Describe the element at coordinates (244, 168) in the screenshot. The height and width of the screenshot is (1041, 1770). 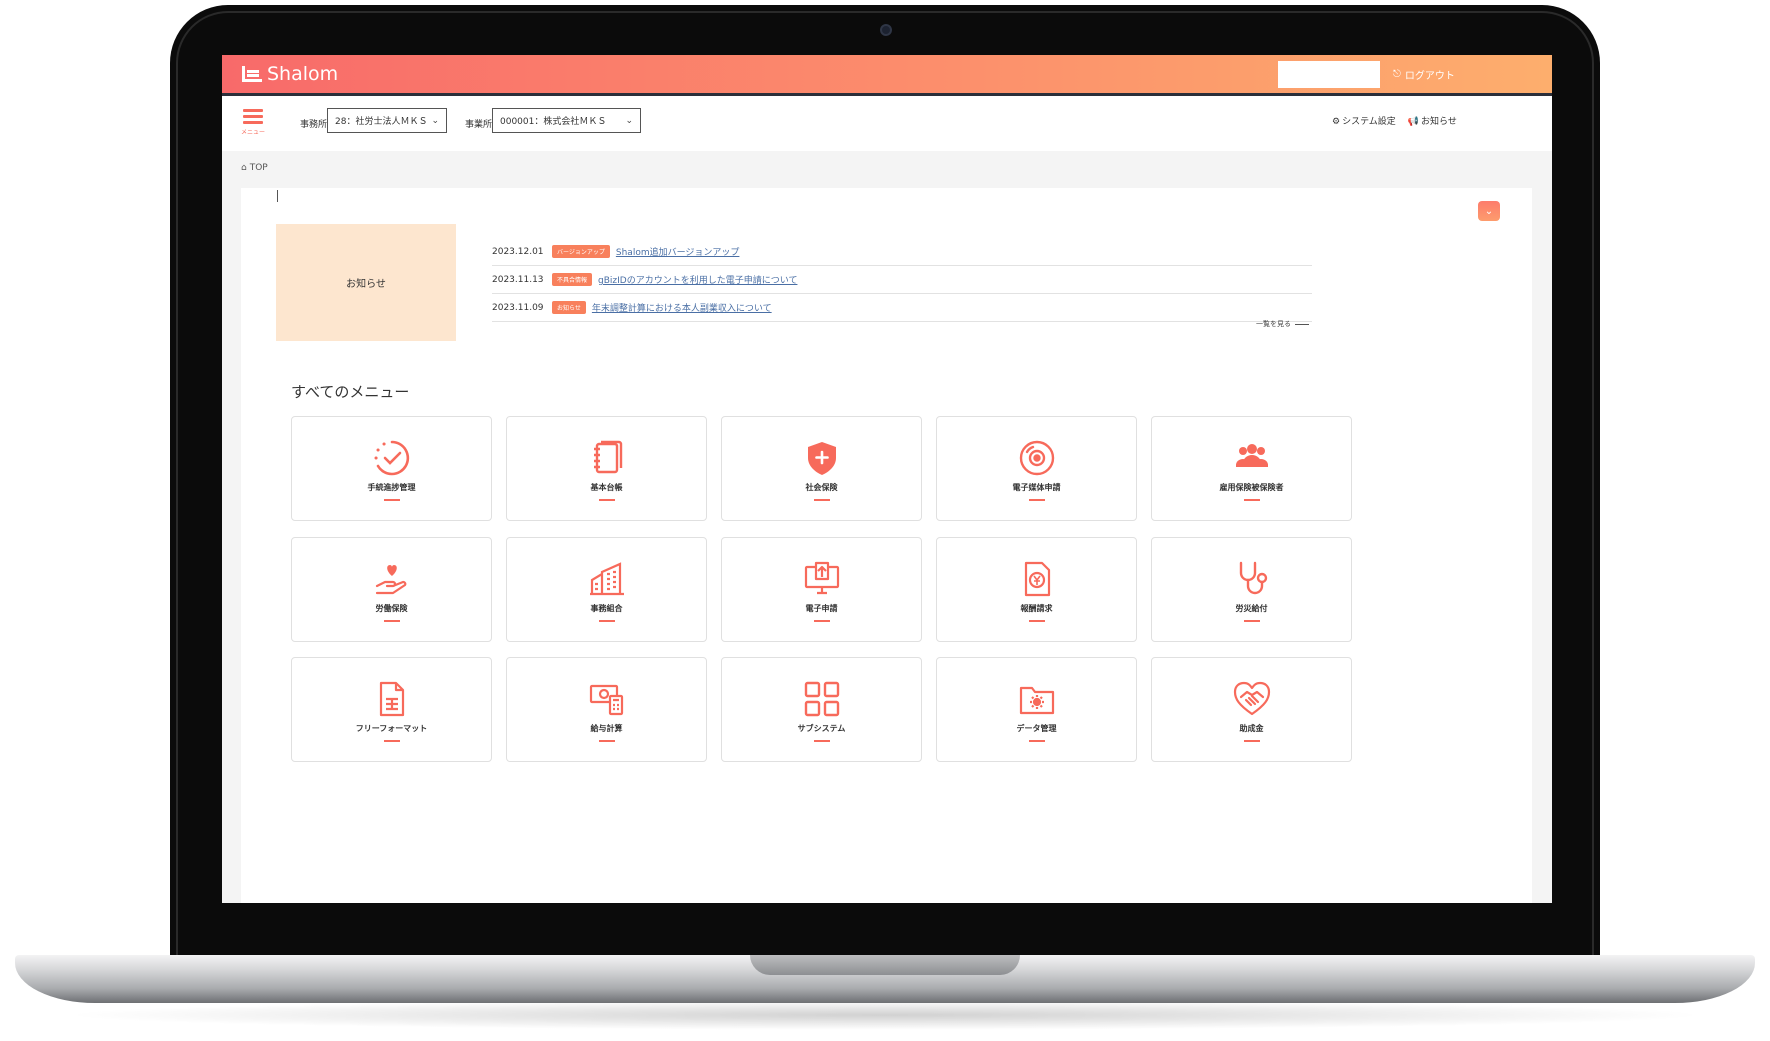
I see `home-icon: ⌂` at that location.